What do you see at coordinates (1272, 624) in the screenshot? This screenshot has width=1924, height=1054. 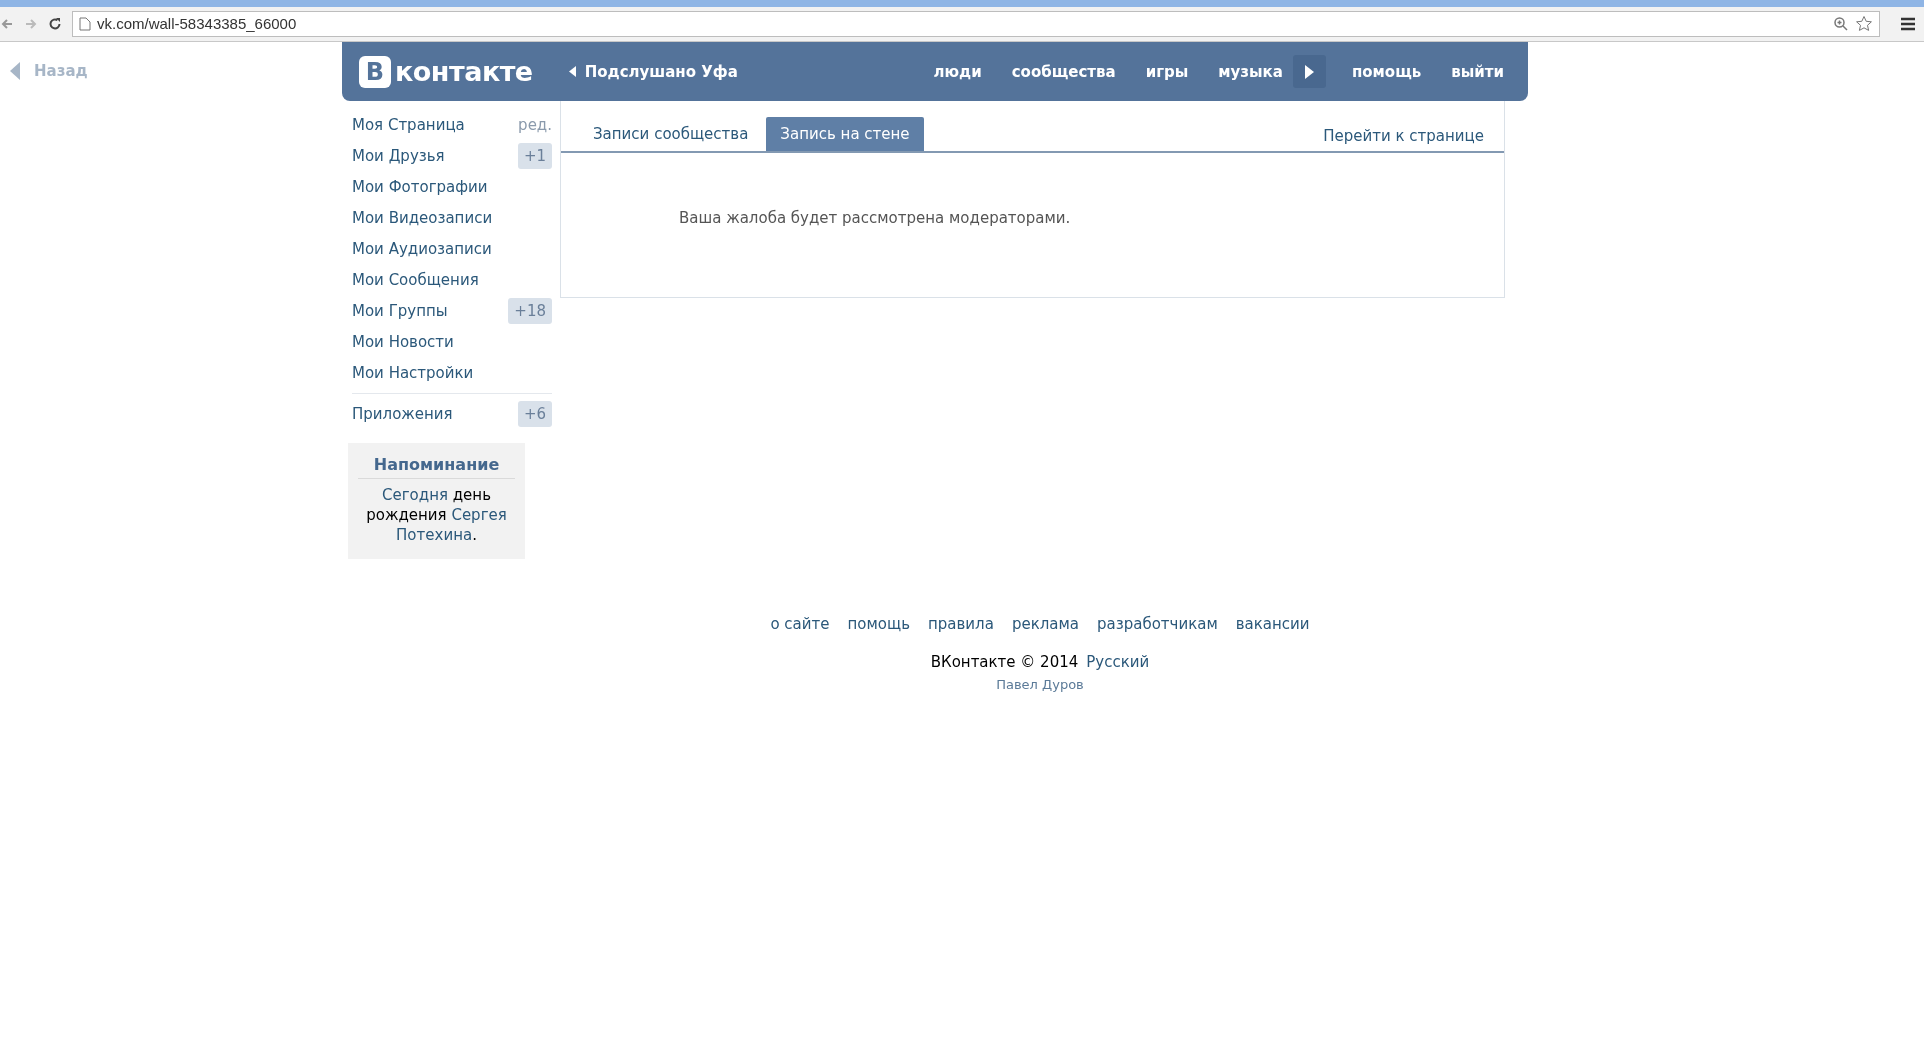 I see `footer-link: вакансии` at bounding box center [1272, 624].